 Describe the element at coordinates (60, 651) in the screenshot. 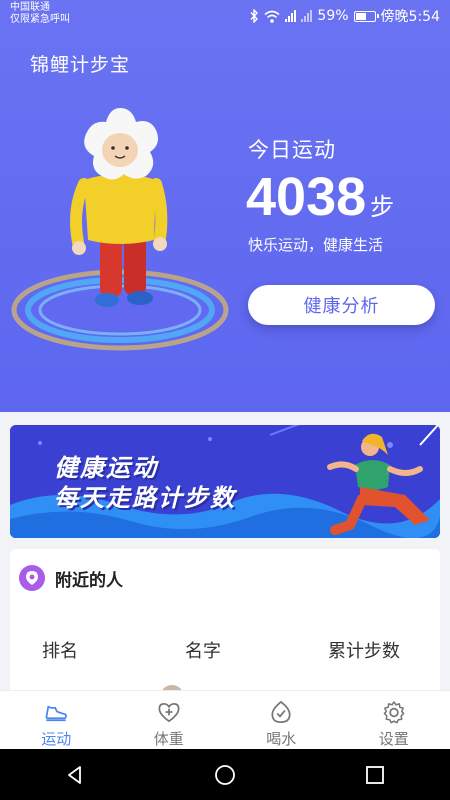

I see `column-rank: 排名` at that location.